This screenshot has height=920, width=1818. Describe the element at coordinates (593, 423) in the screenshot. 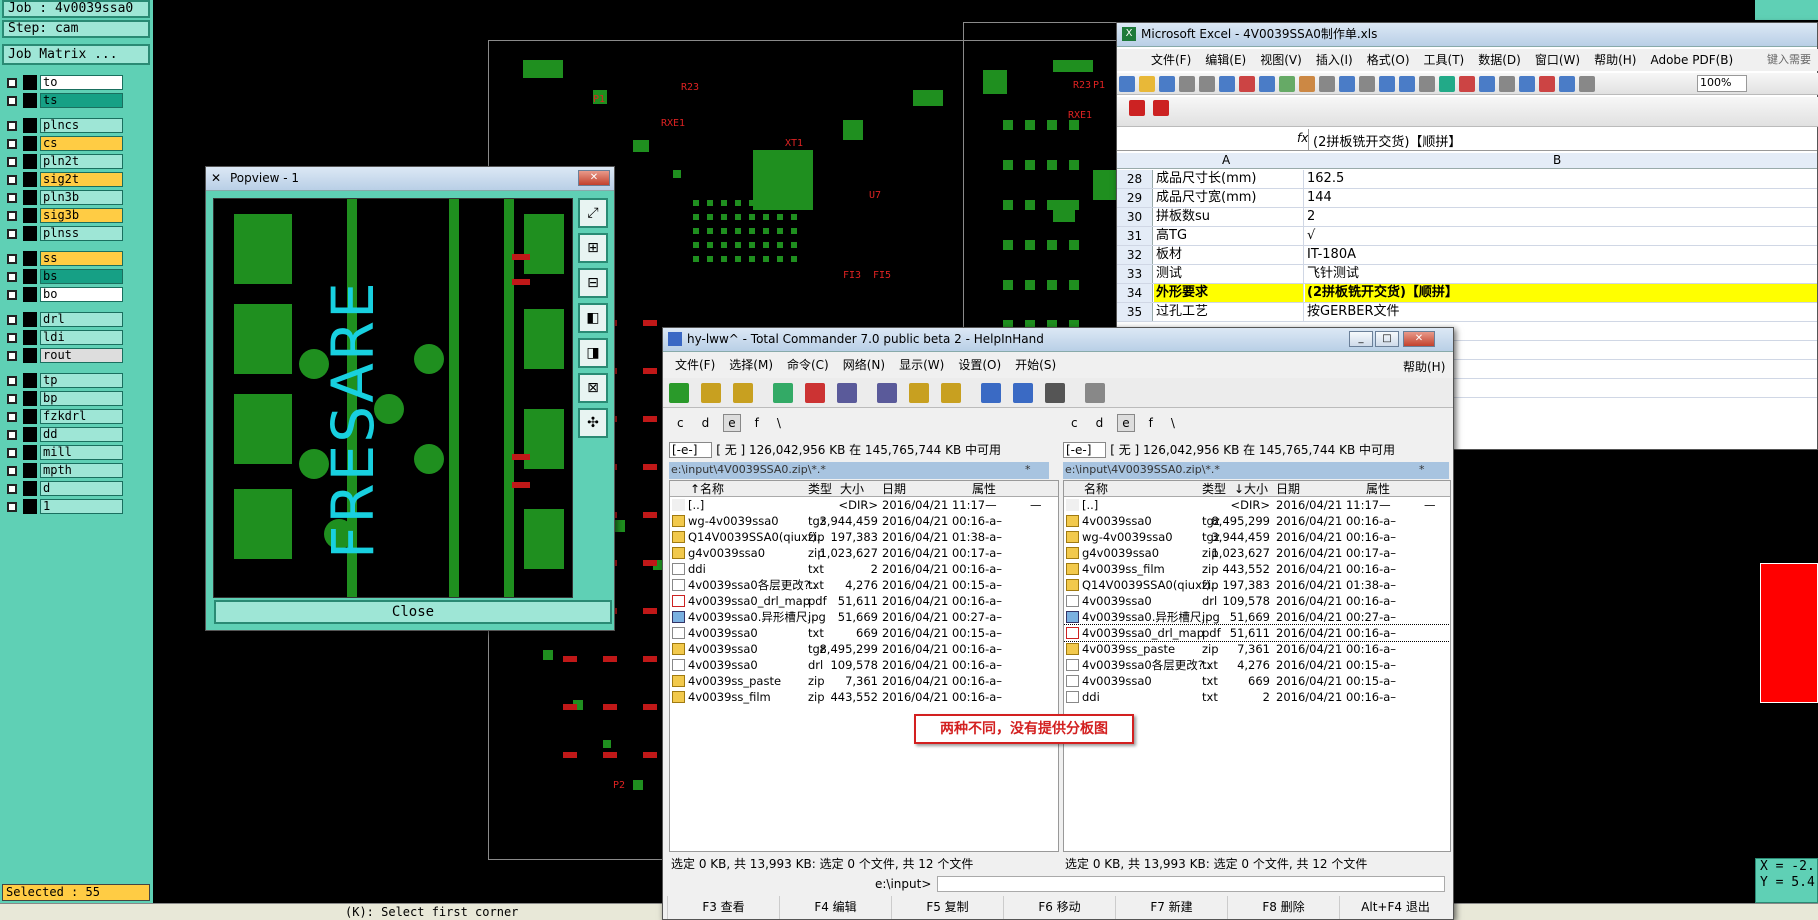

I see `center-icon: ✣` at that location.